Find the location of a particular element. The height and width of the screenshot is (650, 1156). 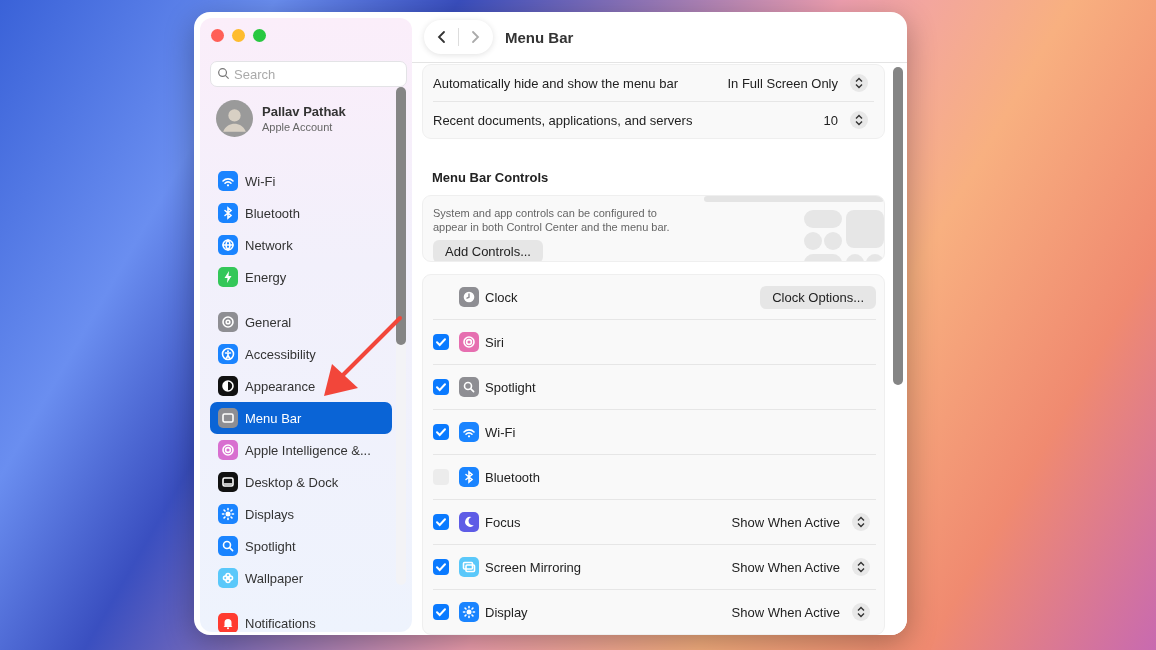

control-label: Spotlight is located at coordinates (510, 387).